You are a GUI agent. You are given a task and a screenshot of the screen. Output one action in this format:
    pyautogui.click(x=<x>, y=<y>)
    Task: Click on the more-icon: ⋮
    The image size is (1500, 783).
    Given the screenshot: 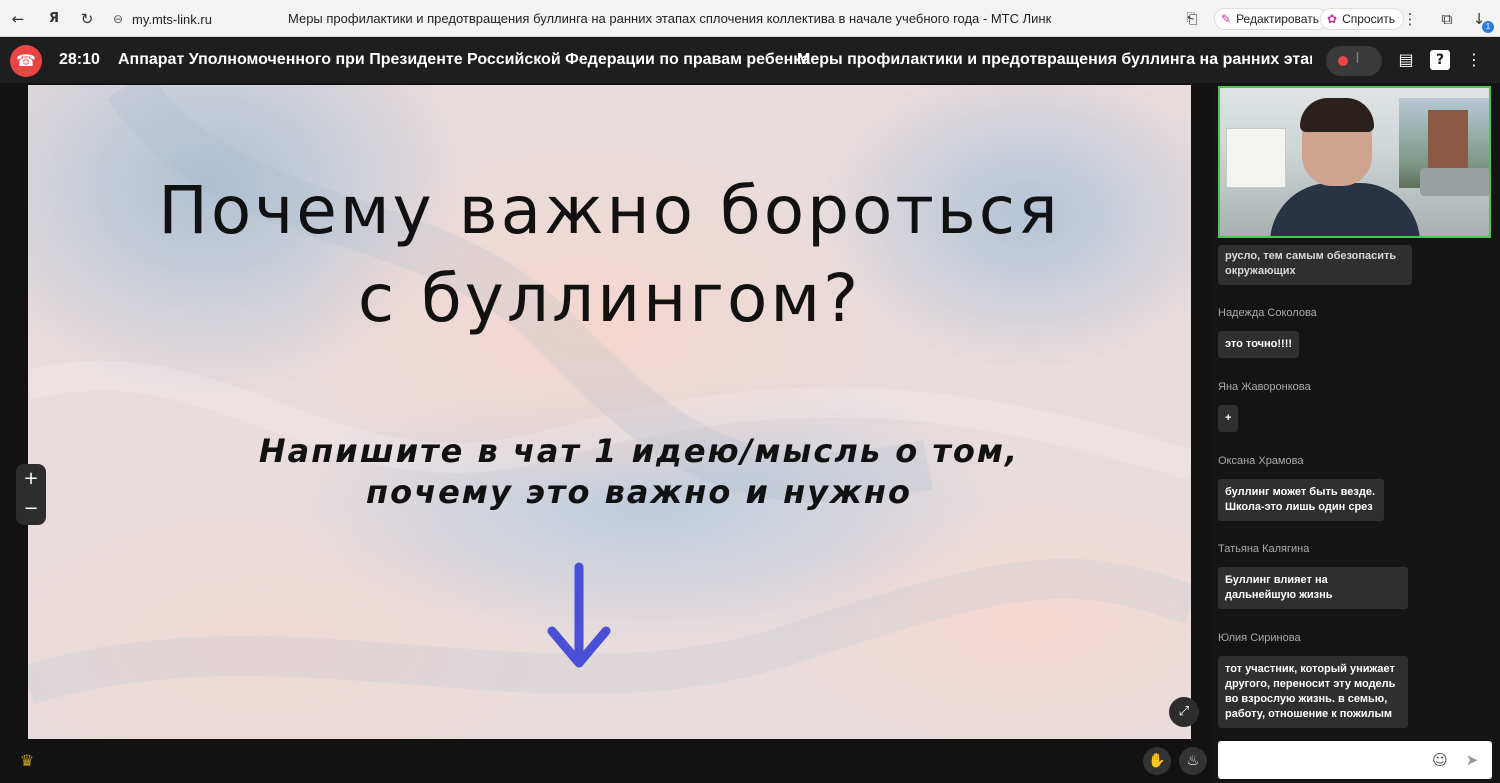 What is the action you would take?
    pyautogui.click(x=1474, y=60)
    